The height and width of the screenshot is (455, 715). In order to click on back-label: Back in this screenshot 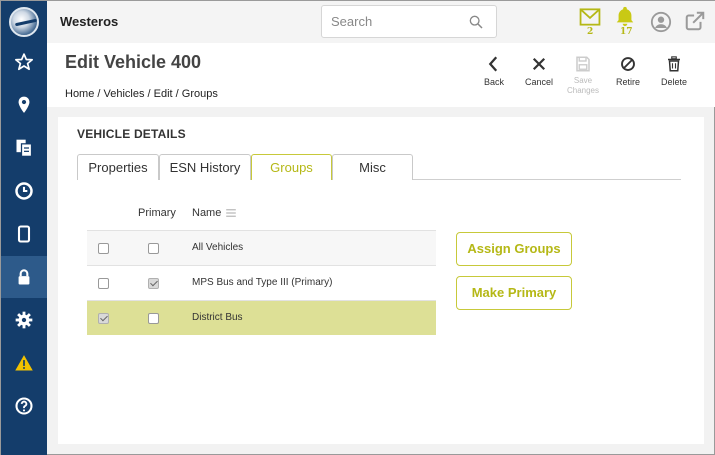, I will do `click(493, 82)`.